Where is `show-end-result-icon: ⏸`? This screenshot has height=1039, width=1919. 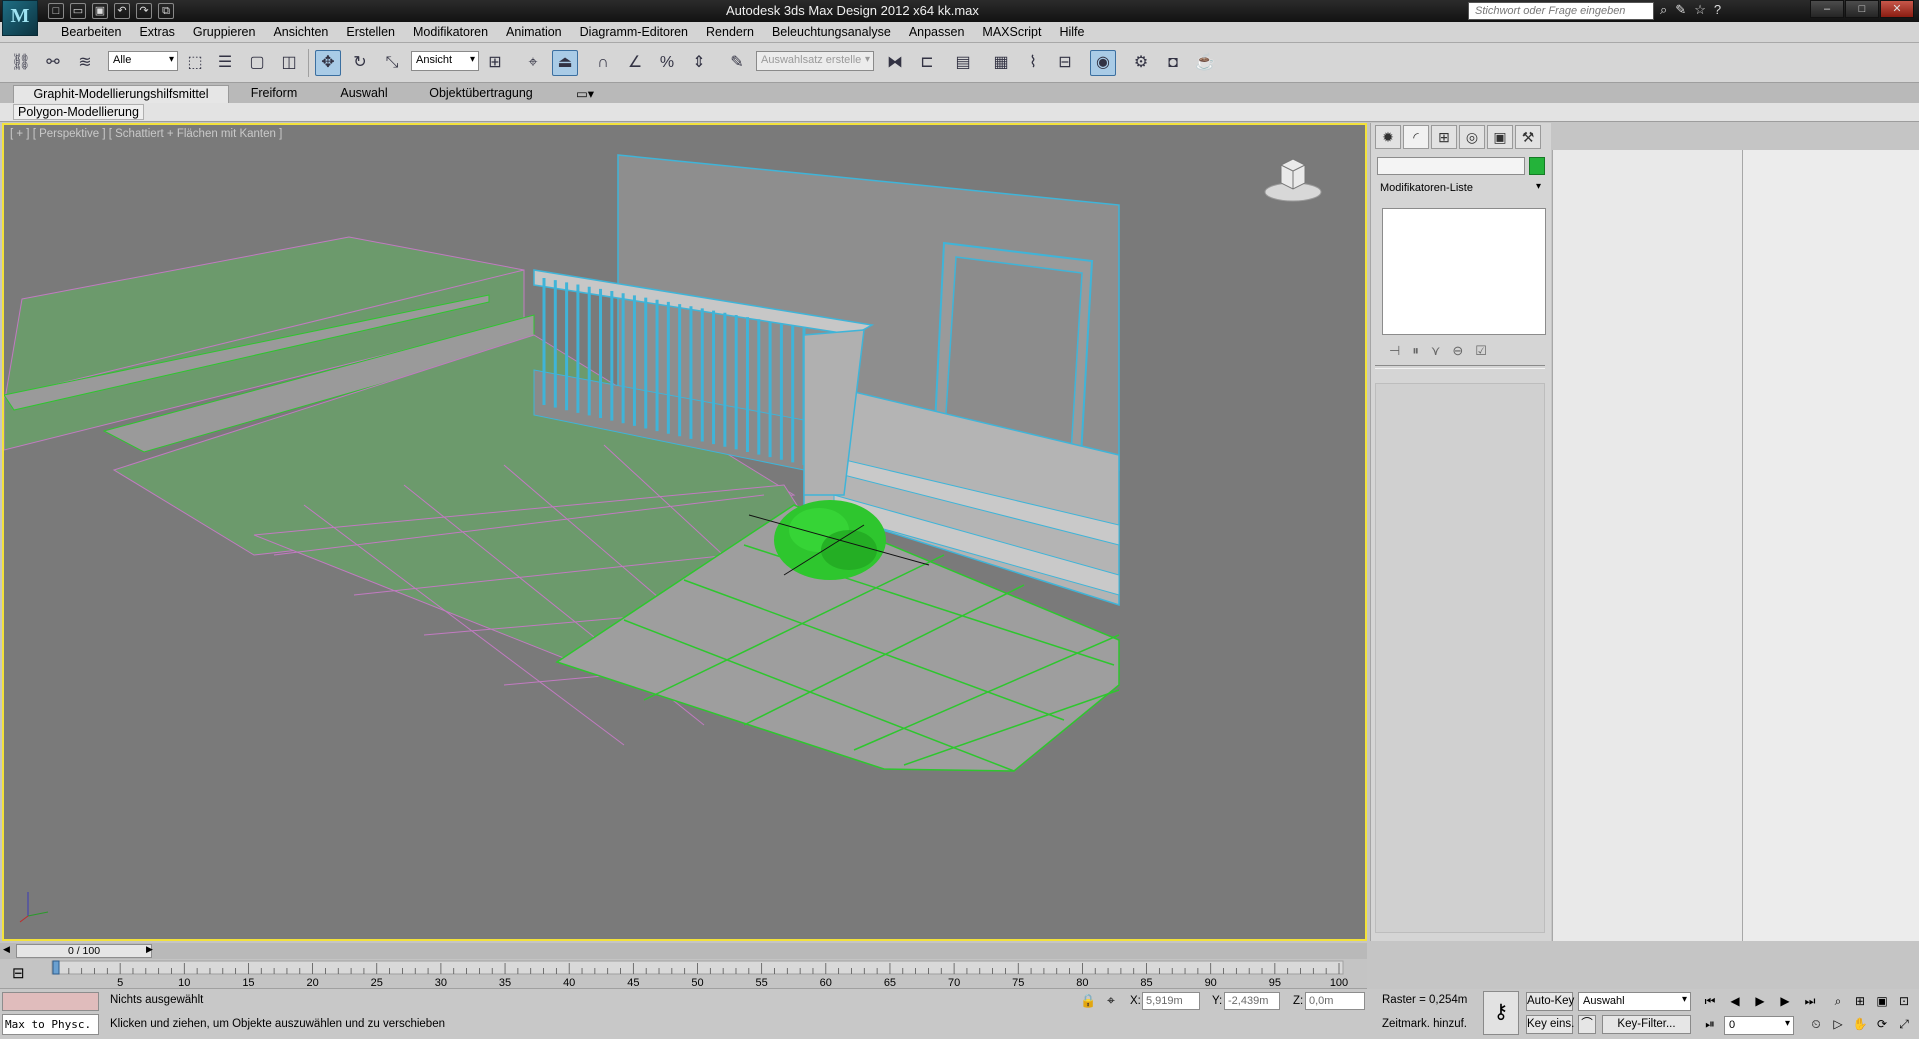 show-end-result-icon: ⏸ is located at coordinates (1415, 351).